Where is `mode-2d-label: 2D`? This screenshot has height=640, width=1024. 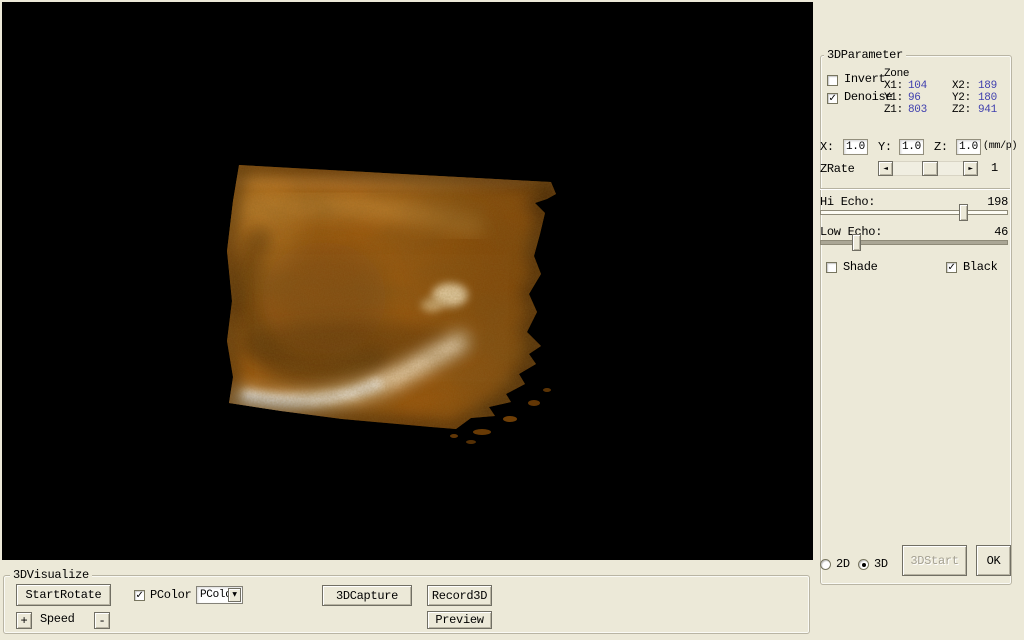 mode-2d-label: 2D is located at coordinates (843, 564).